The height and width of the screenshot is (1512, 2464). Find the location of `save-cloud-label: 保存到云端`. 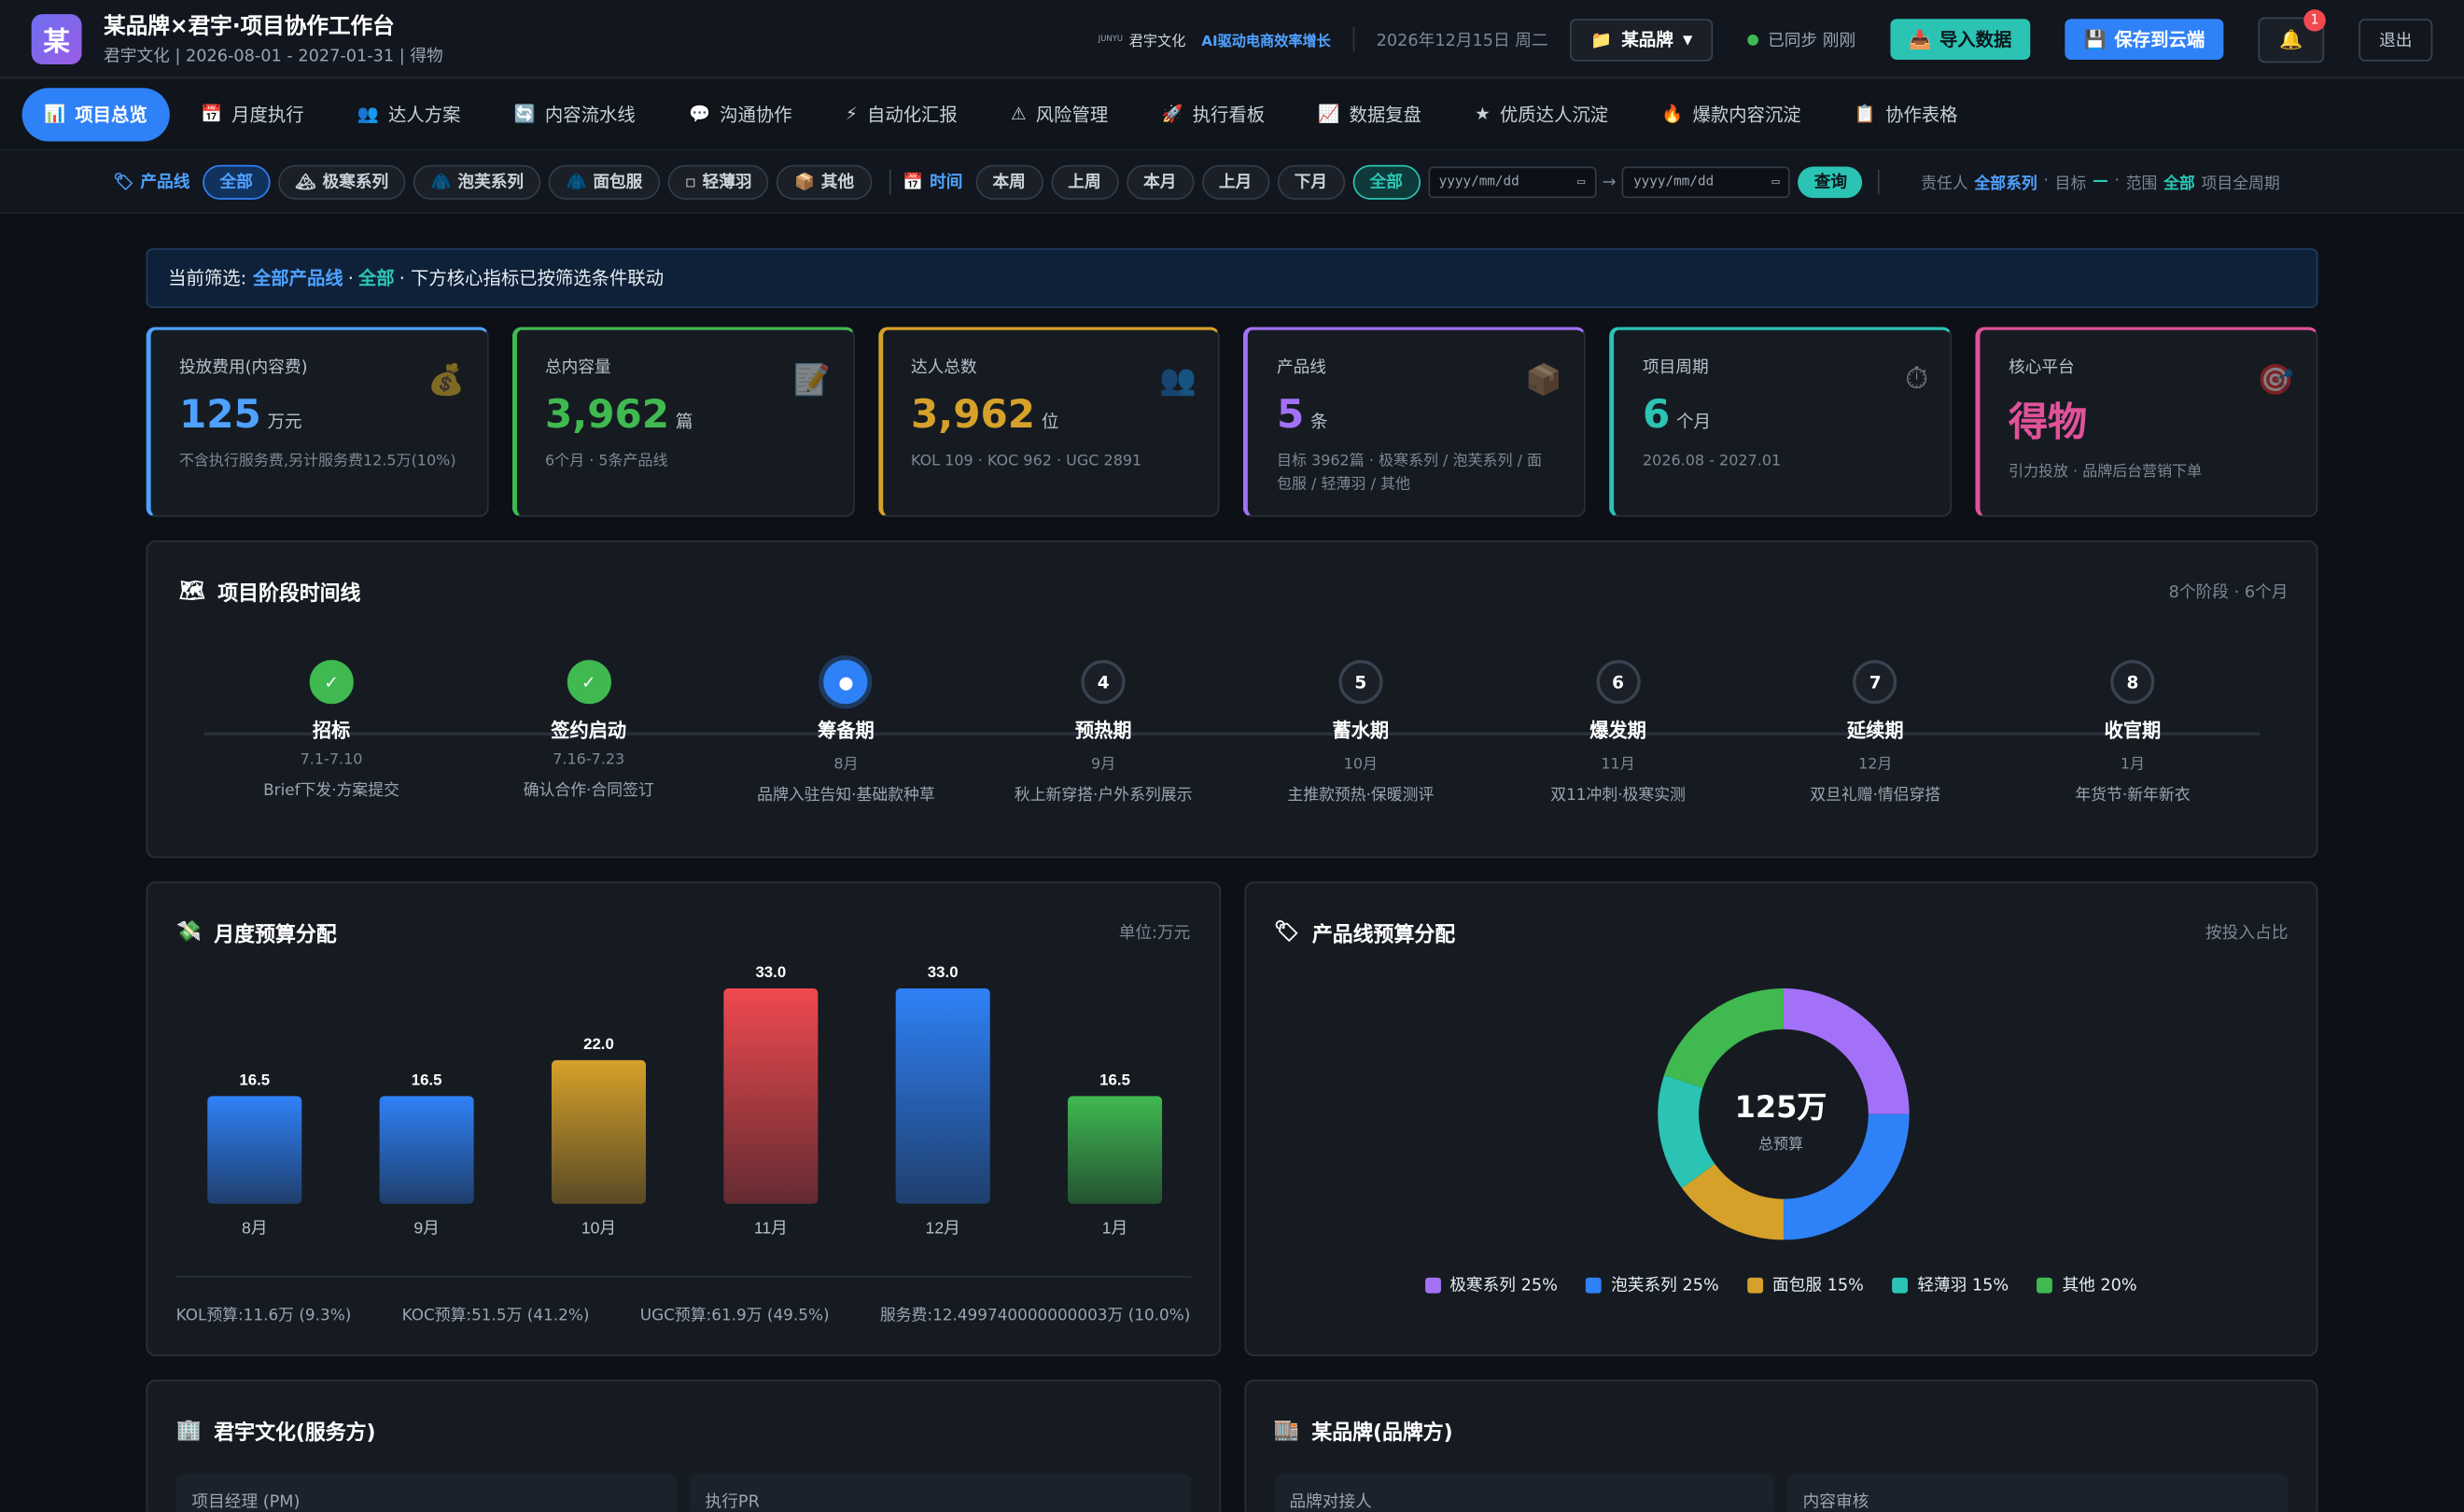

save-cloud-label: 保存到云端 is located at coordinates (2159, 39).